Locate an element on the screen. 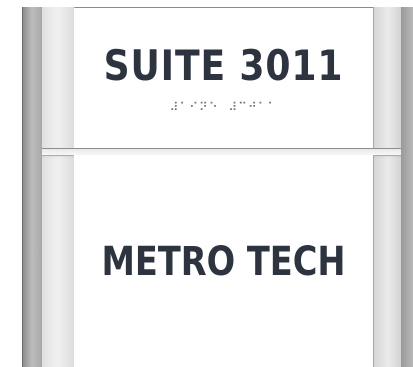 The height and width of the screenshot is (367, 413). right-frame-post is located at coordinates (387, 187).